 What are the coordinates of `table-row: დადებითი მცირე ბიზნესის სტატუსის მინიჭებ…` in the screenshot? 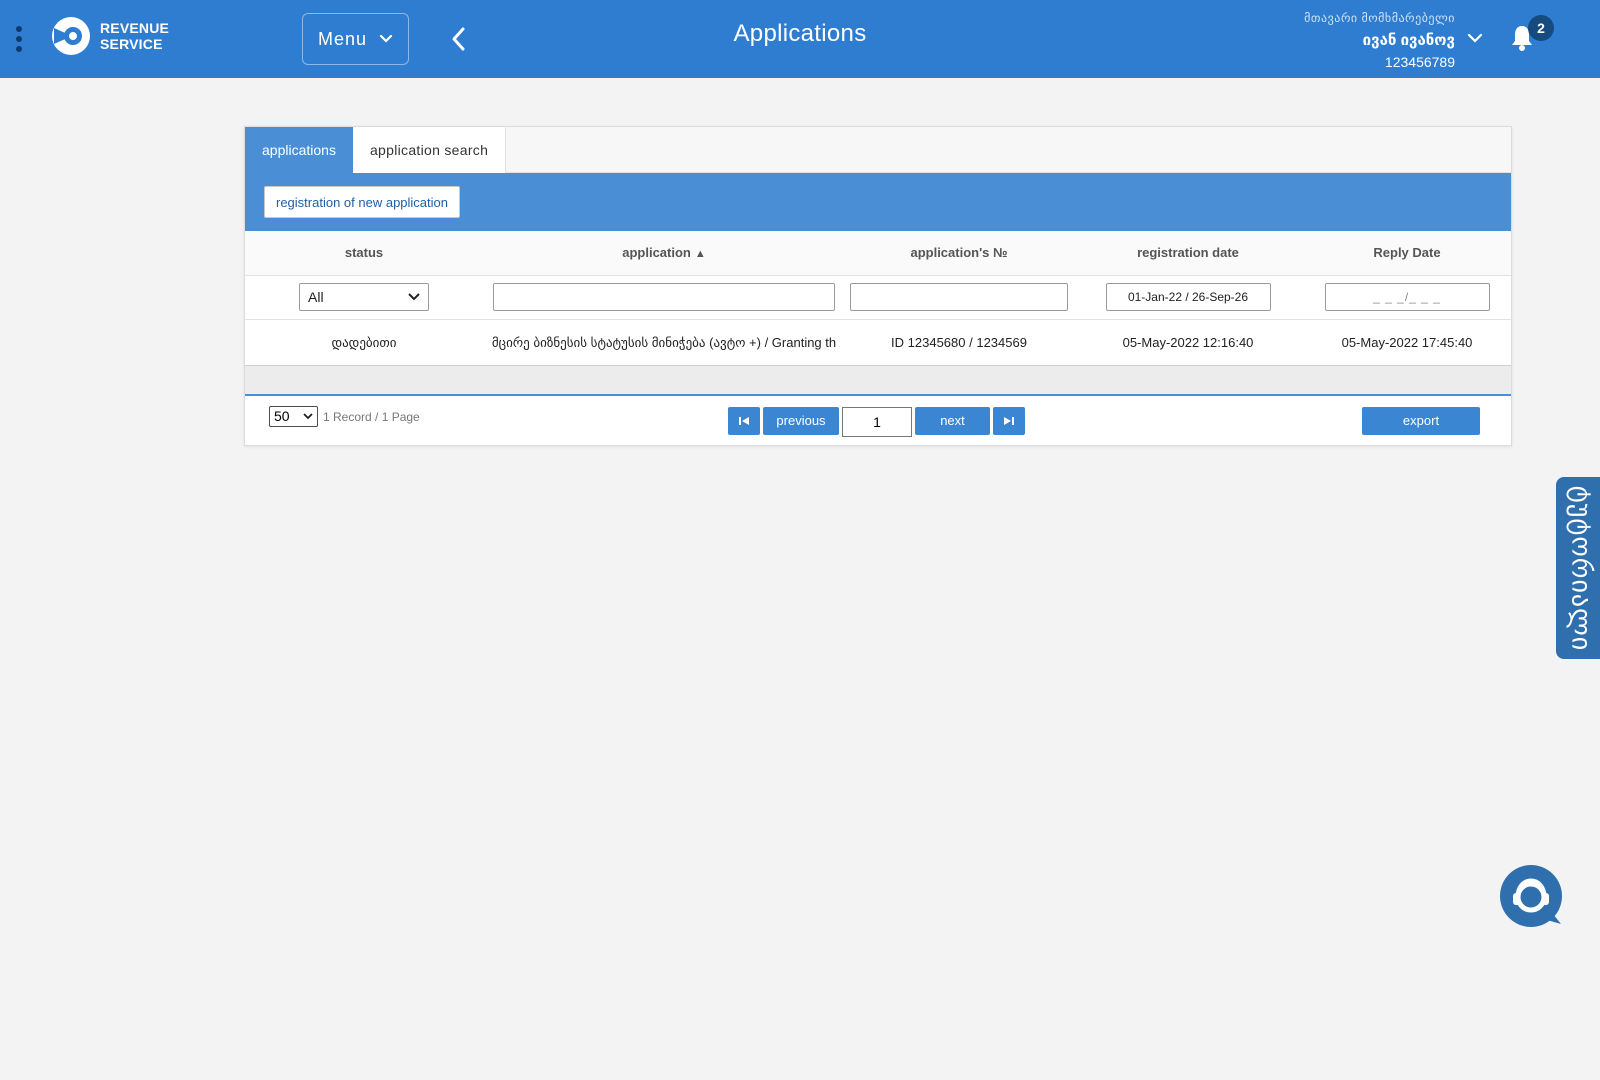 It's located at (878, 342).